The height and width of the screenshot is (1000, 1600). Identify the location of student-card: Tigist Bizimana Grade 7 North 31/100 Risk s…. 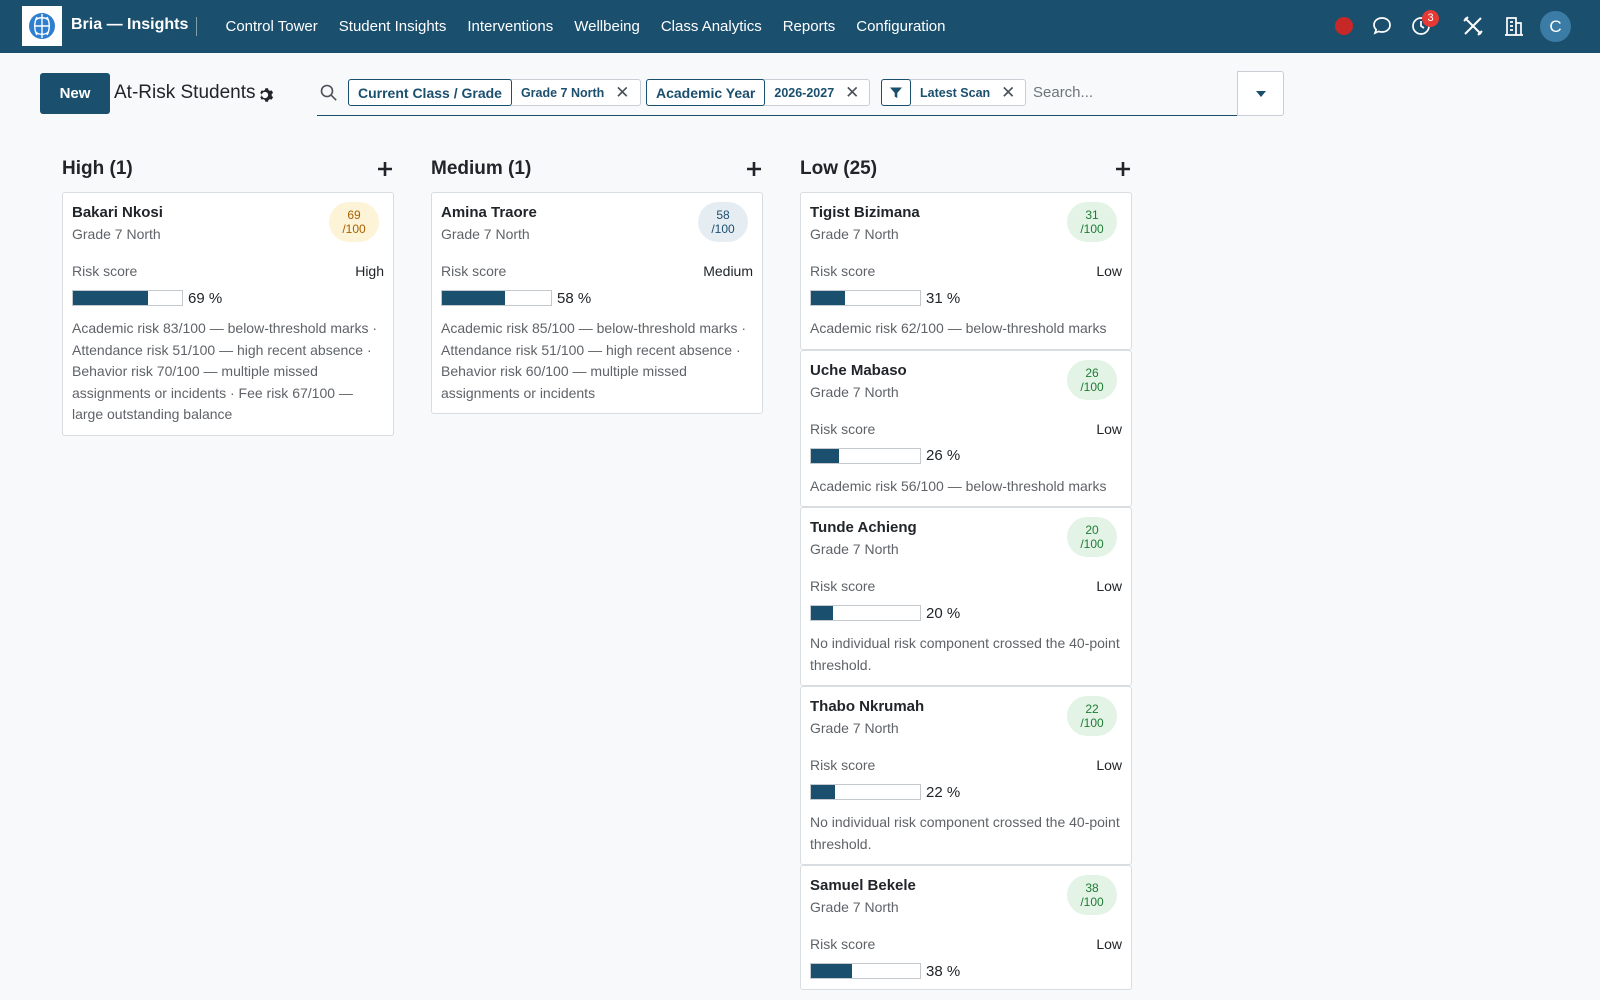
(966, 271).